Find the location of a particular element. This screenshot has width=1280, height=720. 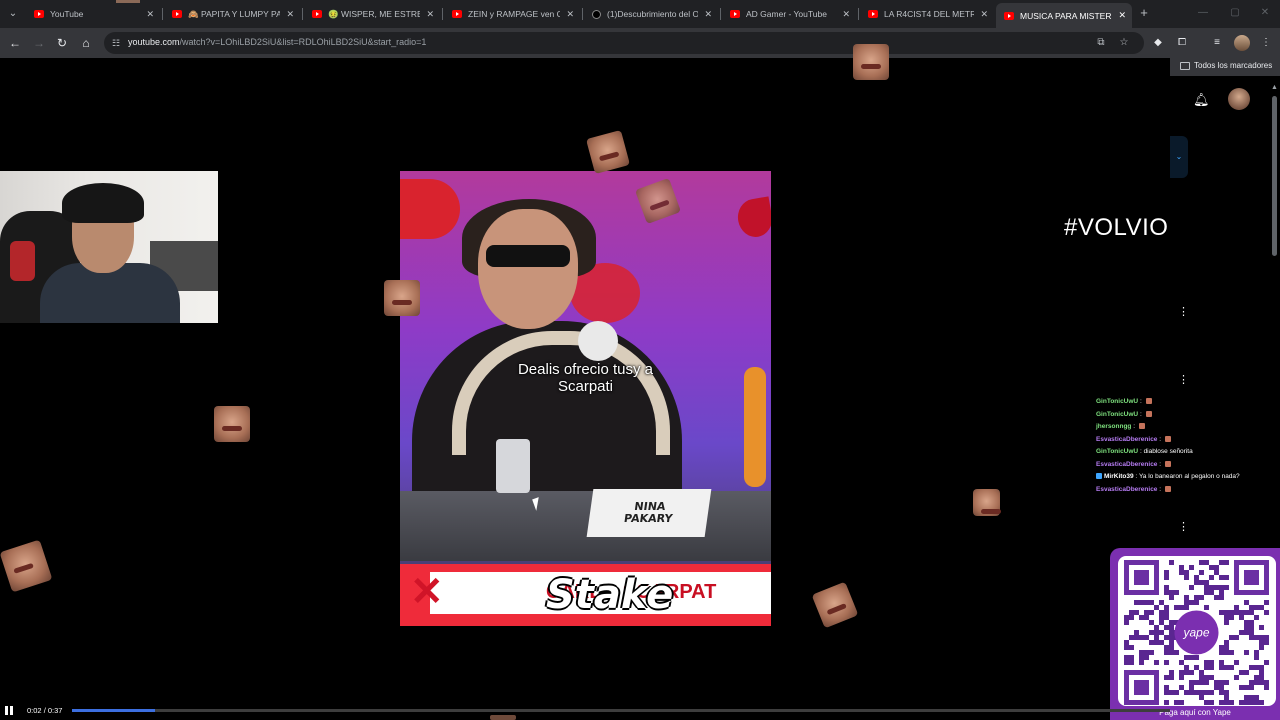

tab-title: 🙈 PAPITA Y LUMPY PARA is located at coordinates (234, 13).